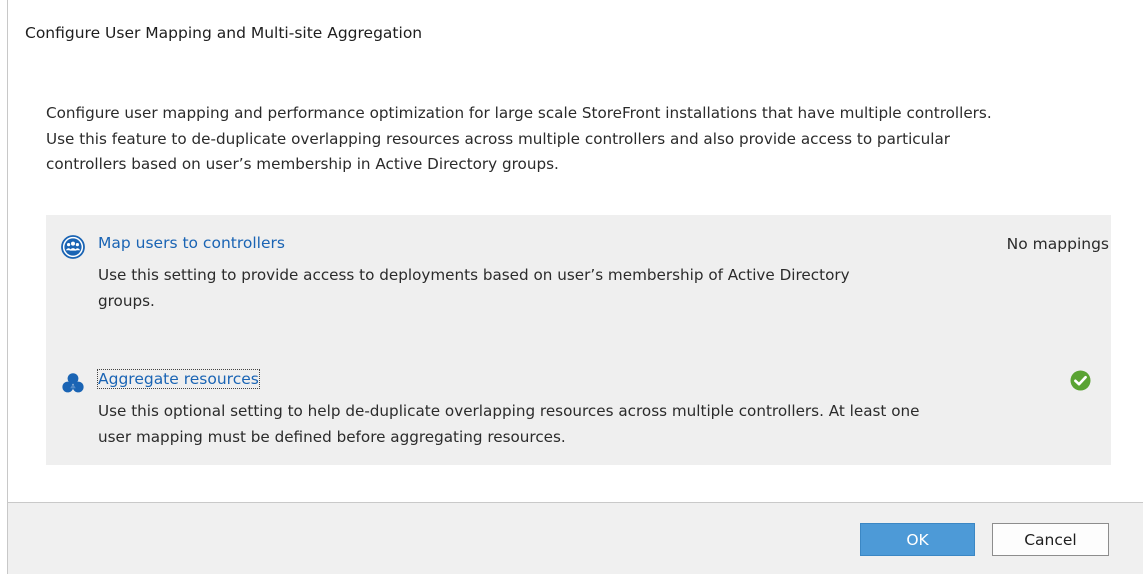 This screenshot has width=1143, height=574. What do you see at coordinates (575, 538) in the screenshot?
I see `dialog-footer: OK Cancel` at bounding box center [575, 538].